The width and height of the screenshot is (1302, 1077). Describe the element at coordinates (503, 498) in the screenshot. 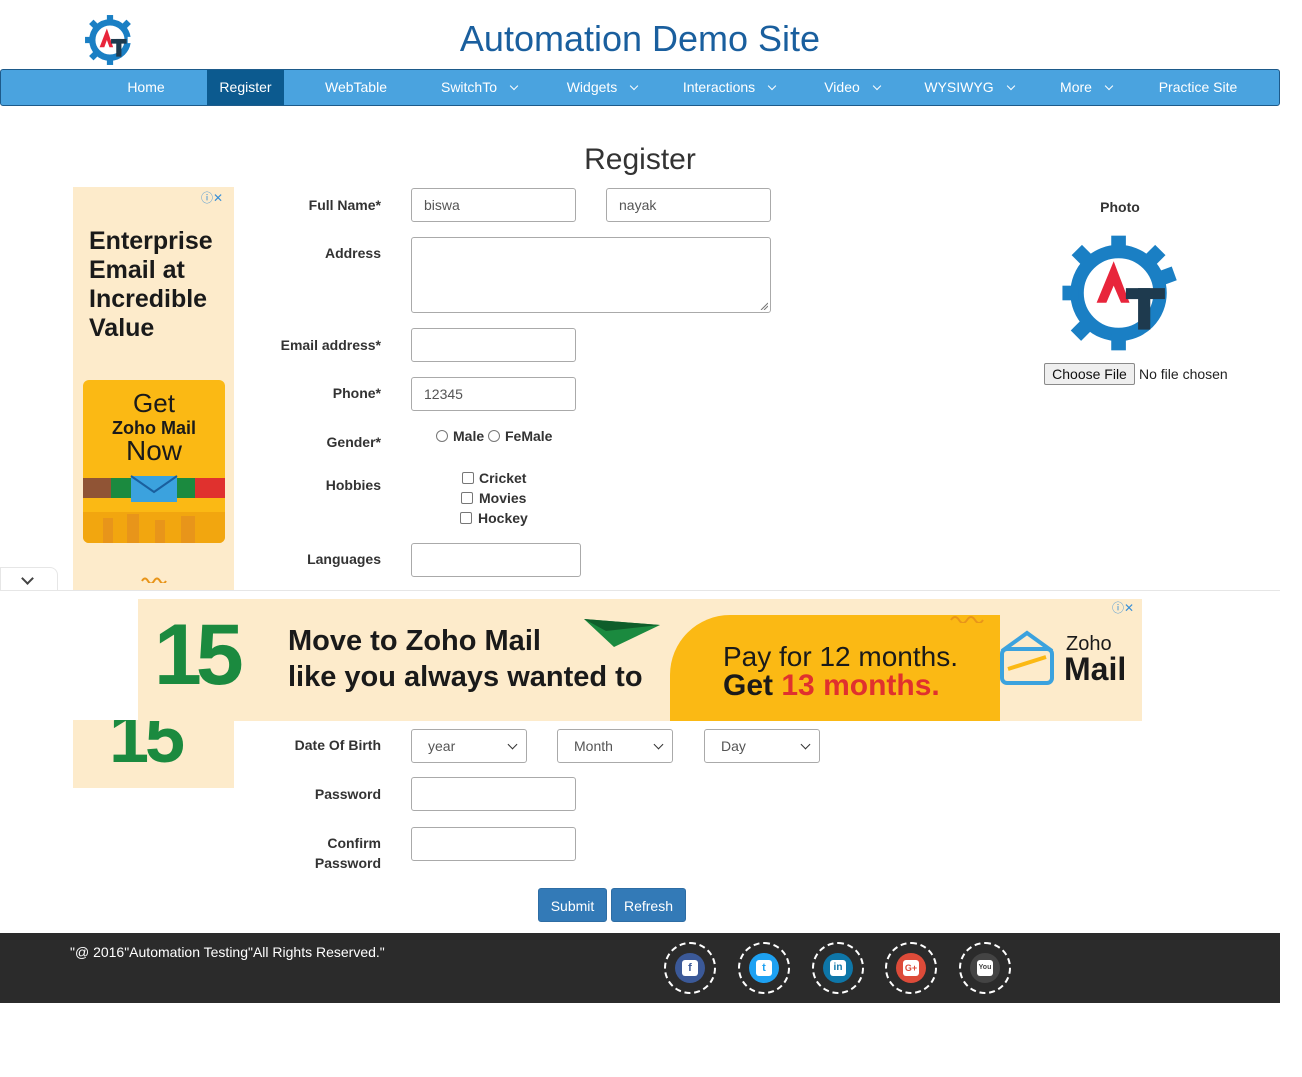

I see `hobby-movies-label: Movies` at that location.